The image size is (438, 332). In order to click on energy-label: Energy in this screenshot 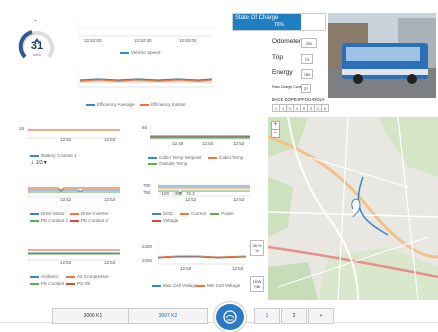, I will do `click(282, 72)`.